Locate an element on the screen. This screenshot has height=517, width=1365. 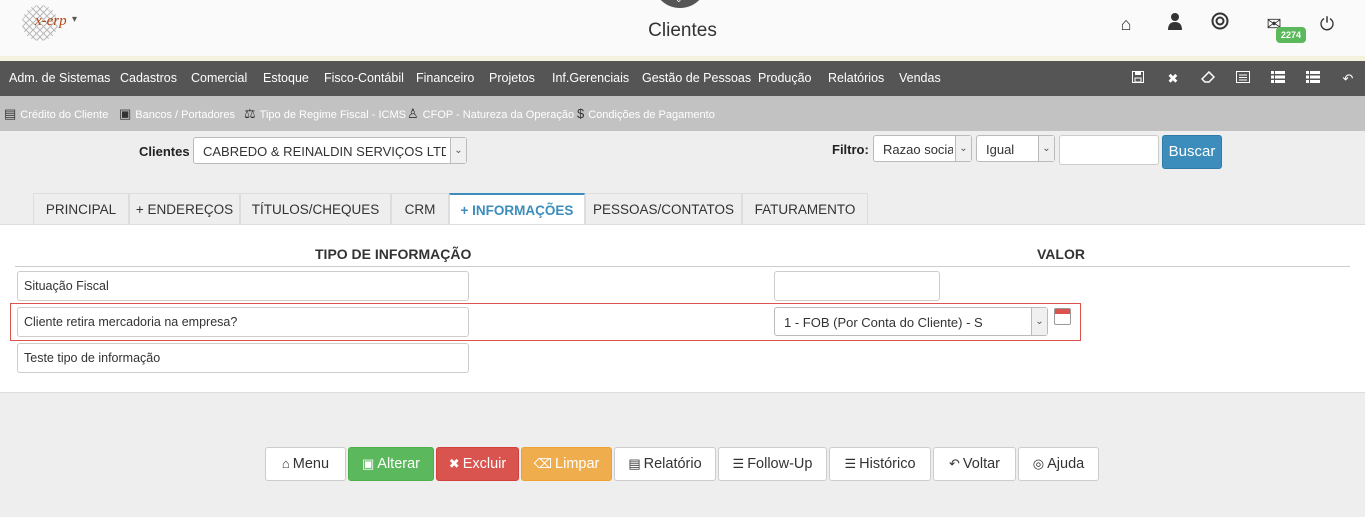
alterar-button: ▣ Alterar is located at coordinates (391, 464).